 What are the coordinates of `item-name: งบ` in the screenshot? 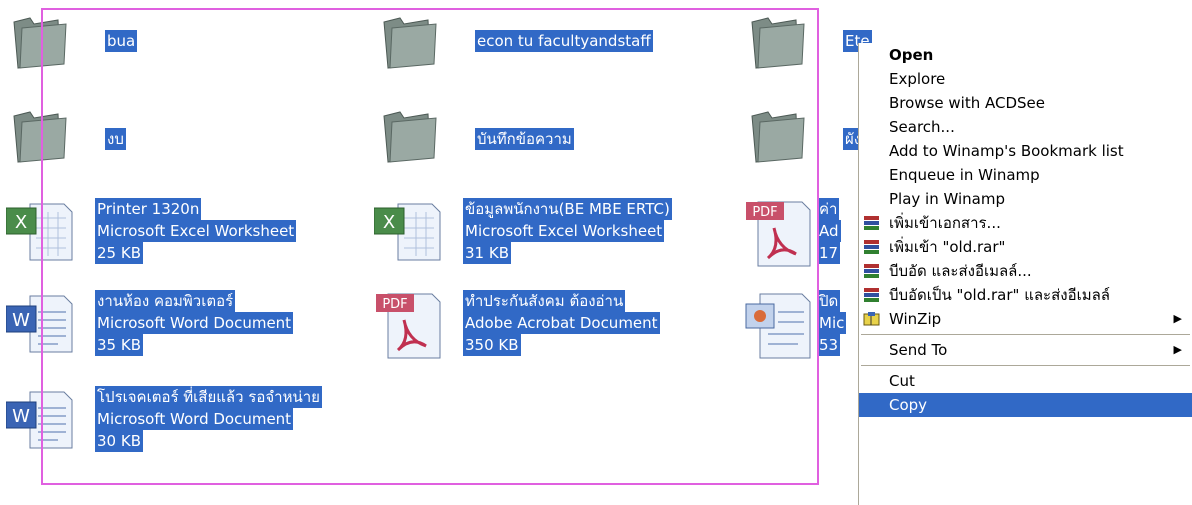 It's located at (115, 139).